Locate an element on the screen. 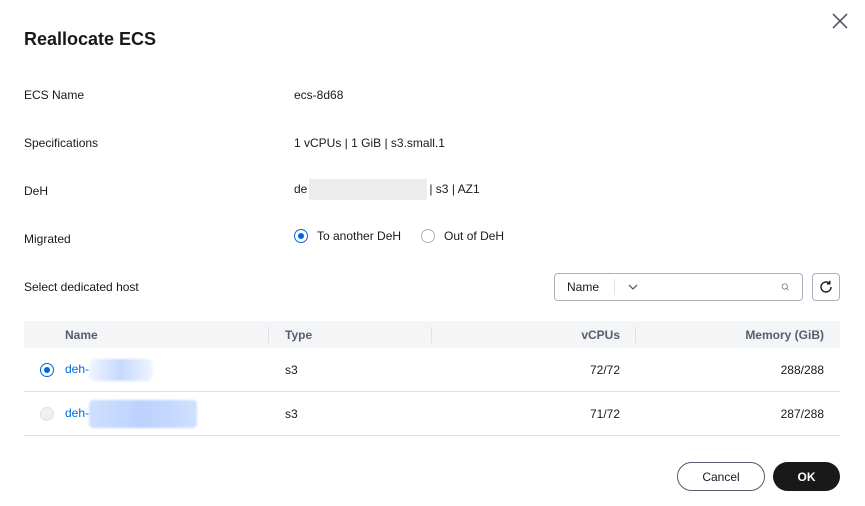 This screenshot has width=865, height=506. radio-to-another-deh: To another DeH is located at coordinates (347, 236).